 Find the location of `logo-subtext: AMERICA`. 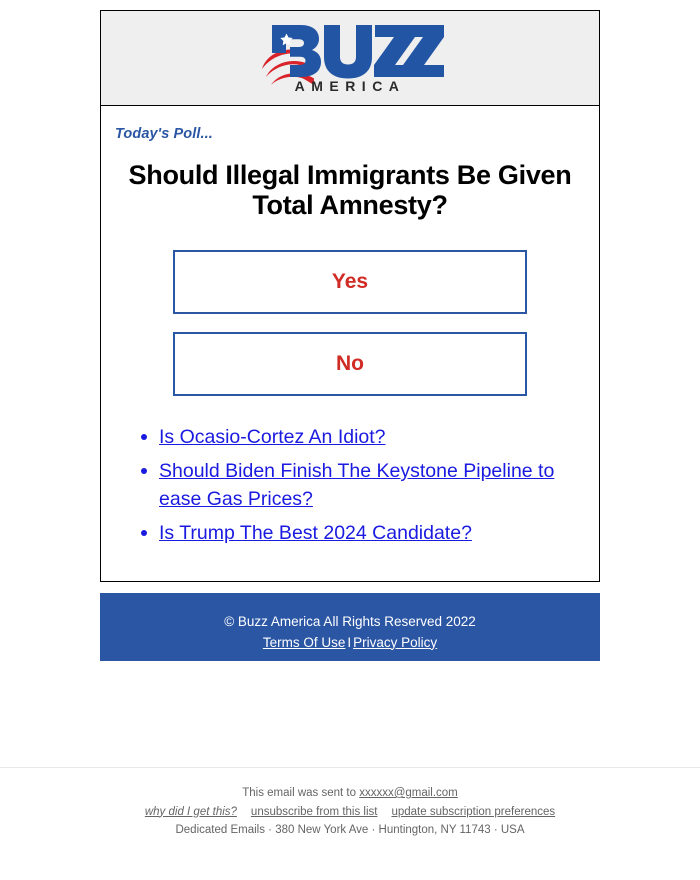

logo-subtext: AMERICA is located at coordinates (350, 85).